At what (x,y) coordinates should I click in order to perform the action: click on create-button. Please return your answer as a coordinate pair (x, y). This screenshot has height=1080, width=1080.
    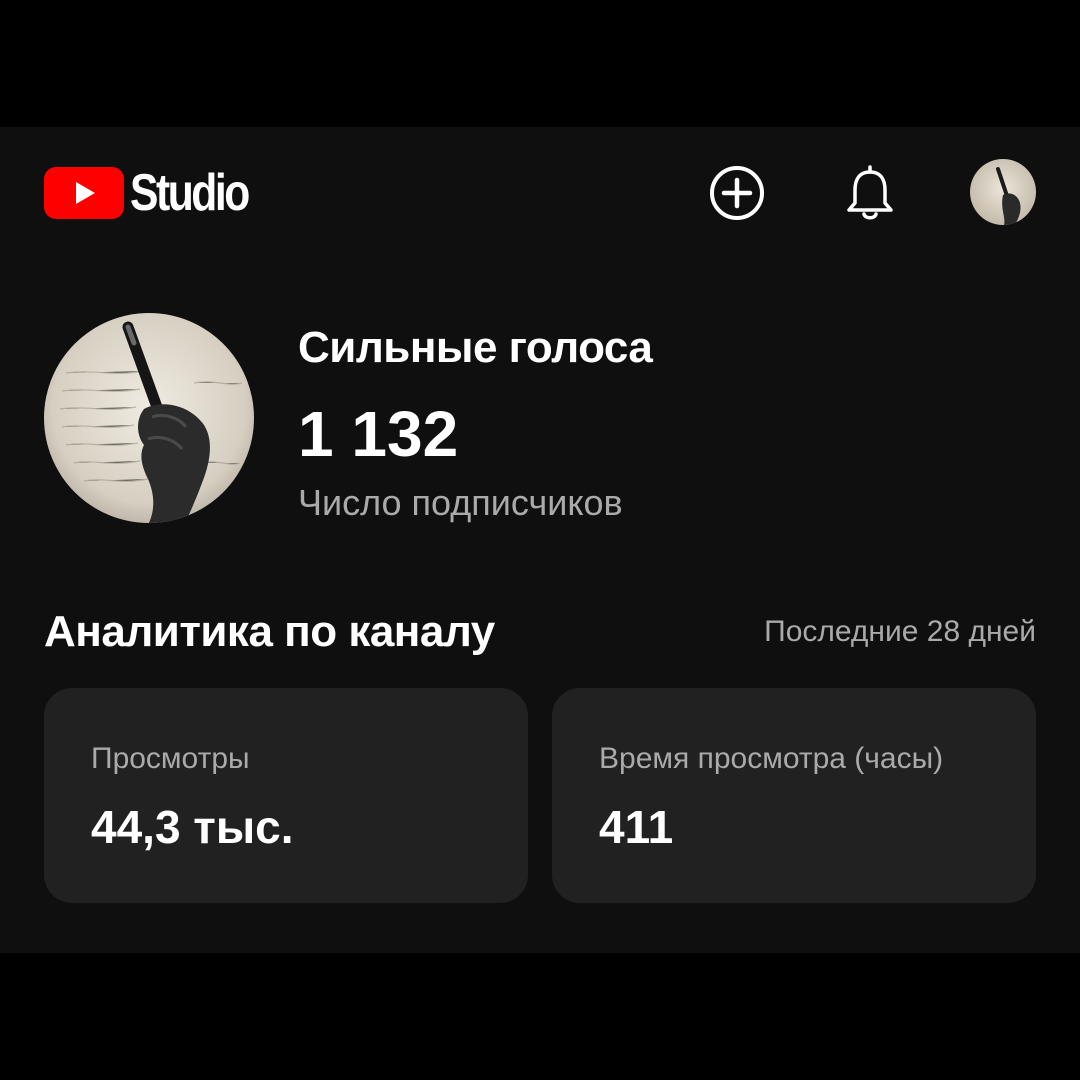
    Looking at the image, I should click on (737, 193).